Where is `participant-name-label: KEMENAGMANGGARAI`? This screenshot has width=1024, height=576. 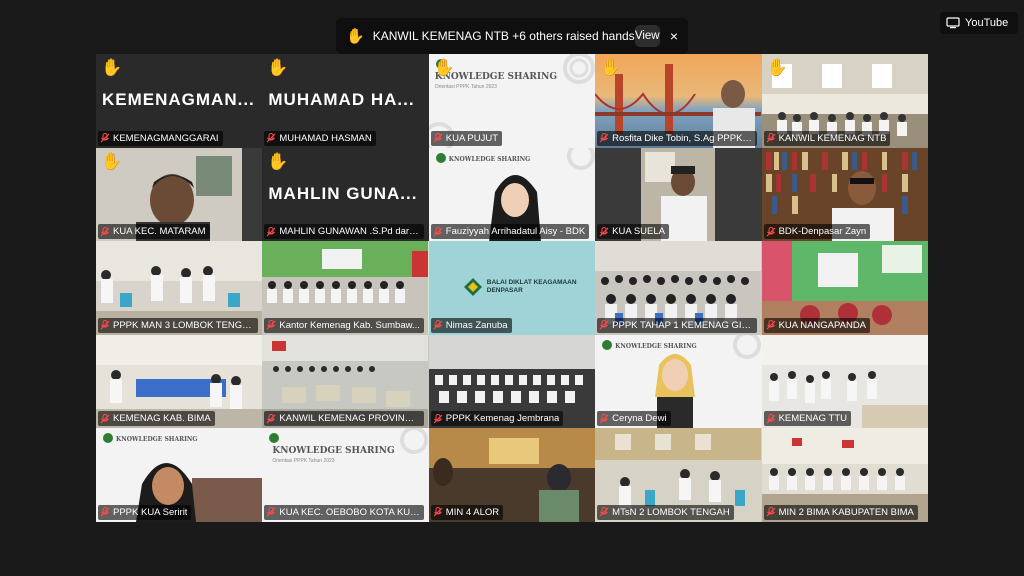
participant-name-label: KEMENAGMANGGARAI is located at coordinates (160, 138).